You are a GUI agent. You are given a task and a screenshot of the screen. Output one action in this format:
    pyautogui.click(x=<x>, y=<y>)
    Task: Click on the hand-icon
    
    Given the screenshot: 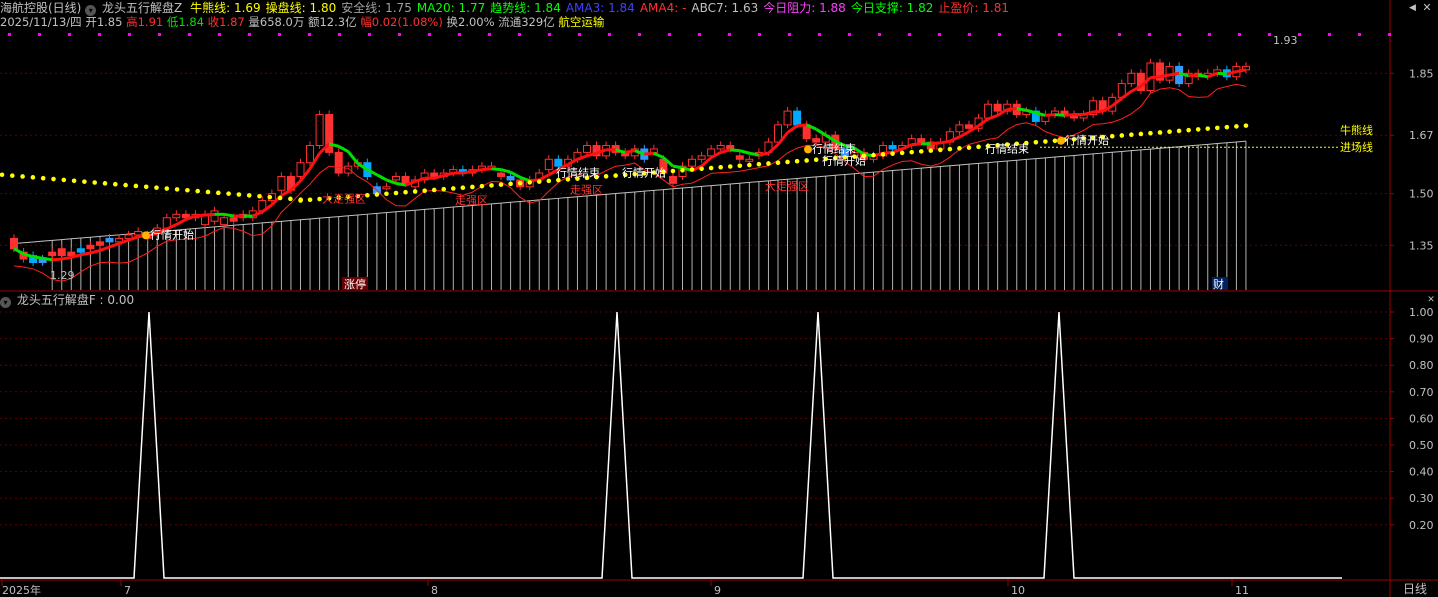 What is the action you would take?
    pyautogui.click(x=146, y=235)
    